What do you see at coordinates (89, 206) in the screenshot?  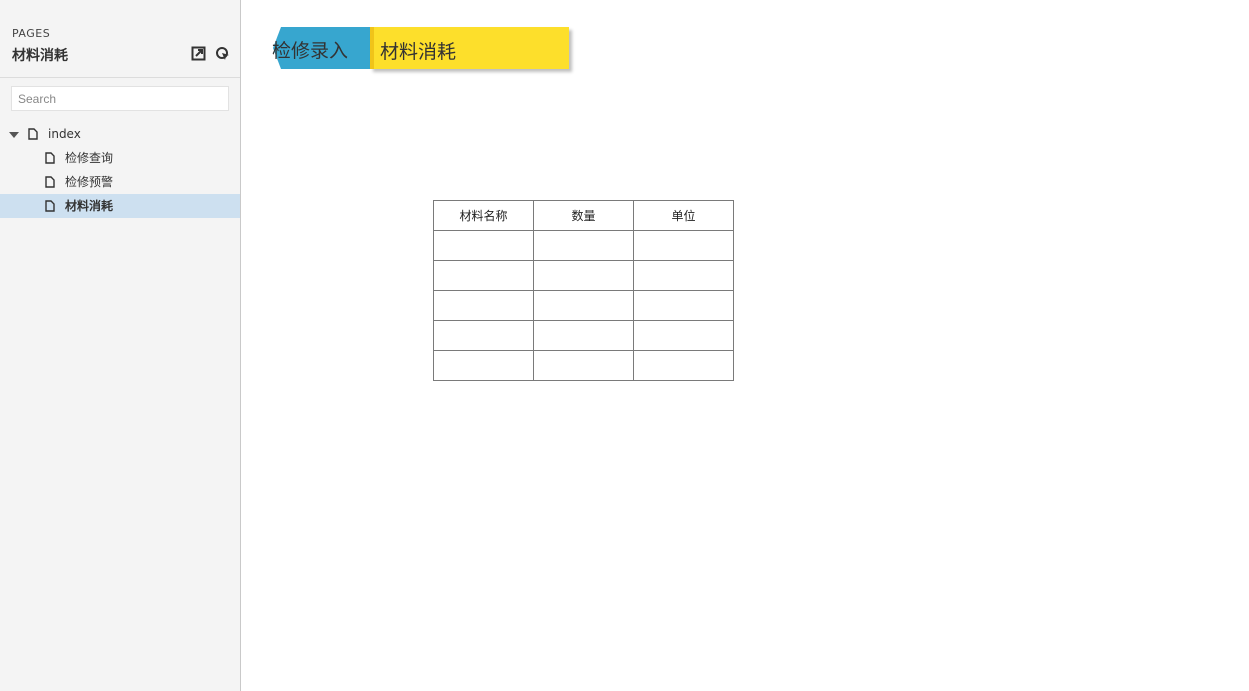 I see `tree-item-label: 材料消耗` at bounding box center [89, 206].